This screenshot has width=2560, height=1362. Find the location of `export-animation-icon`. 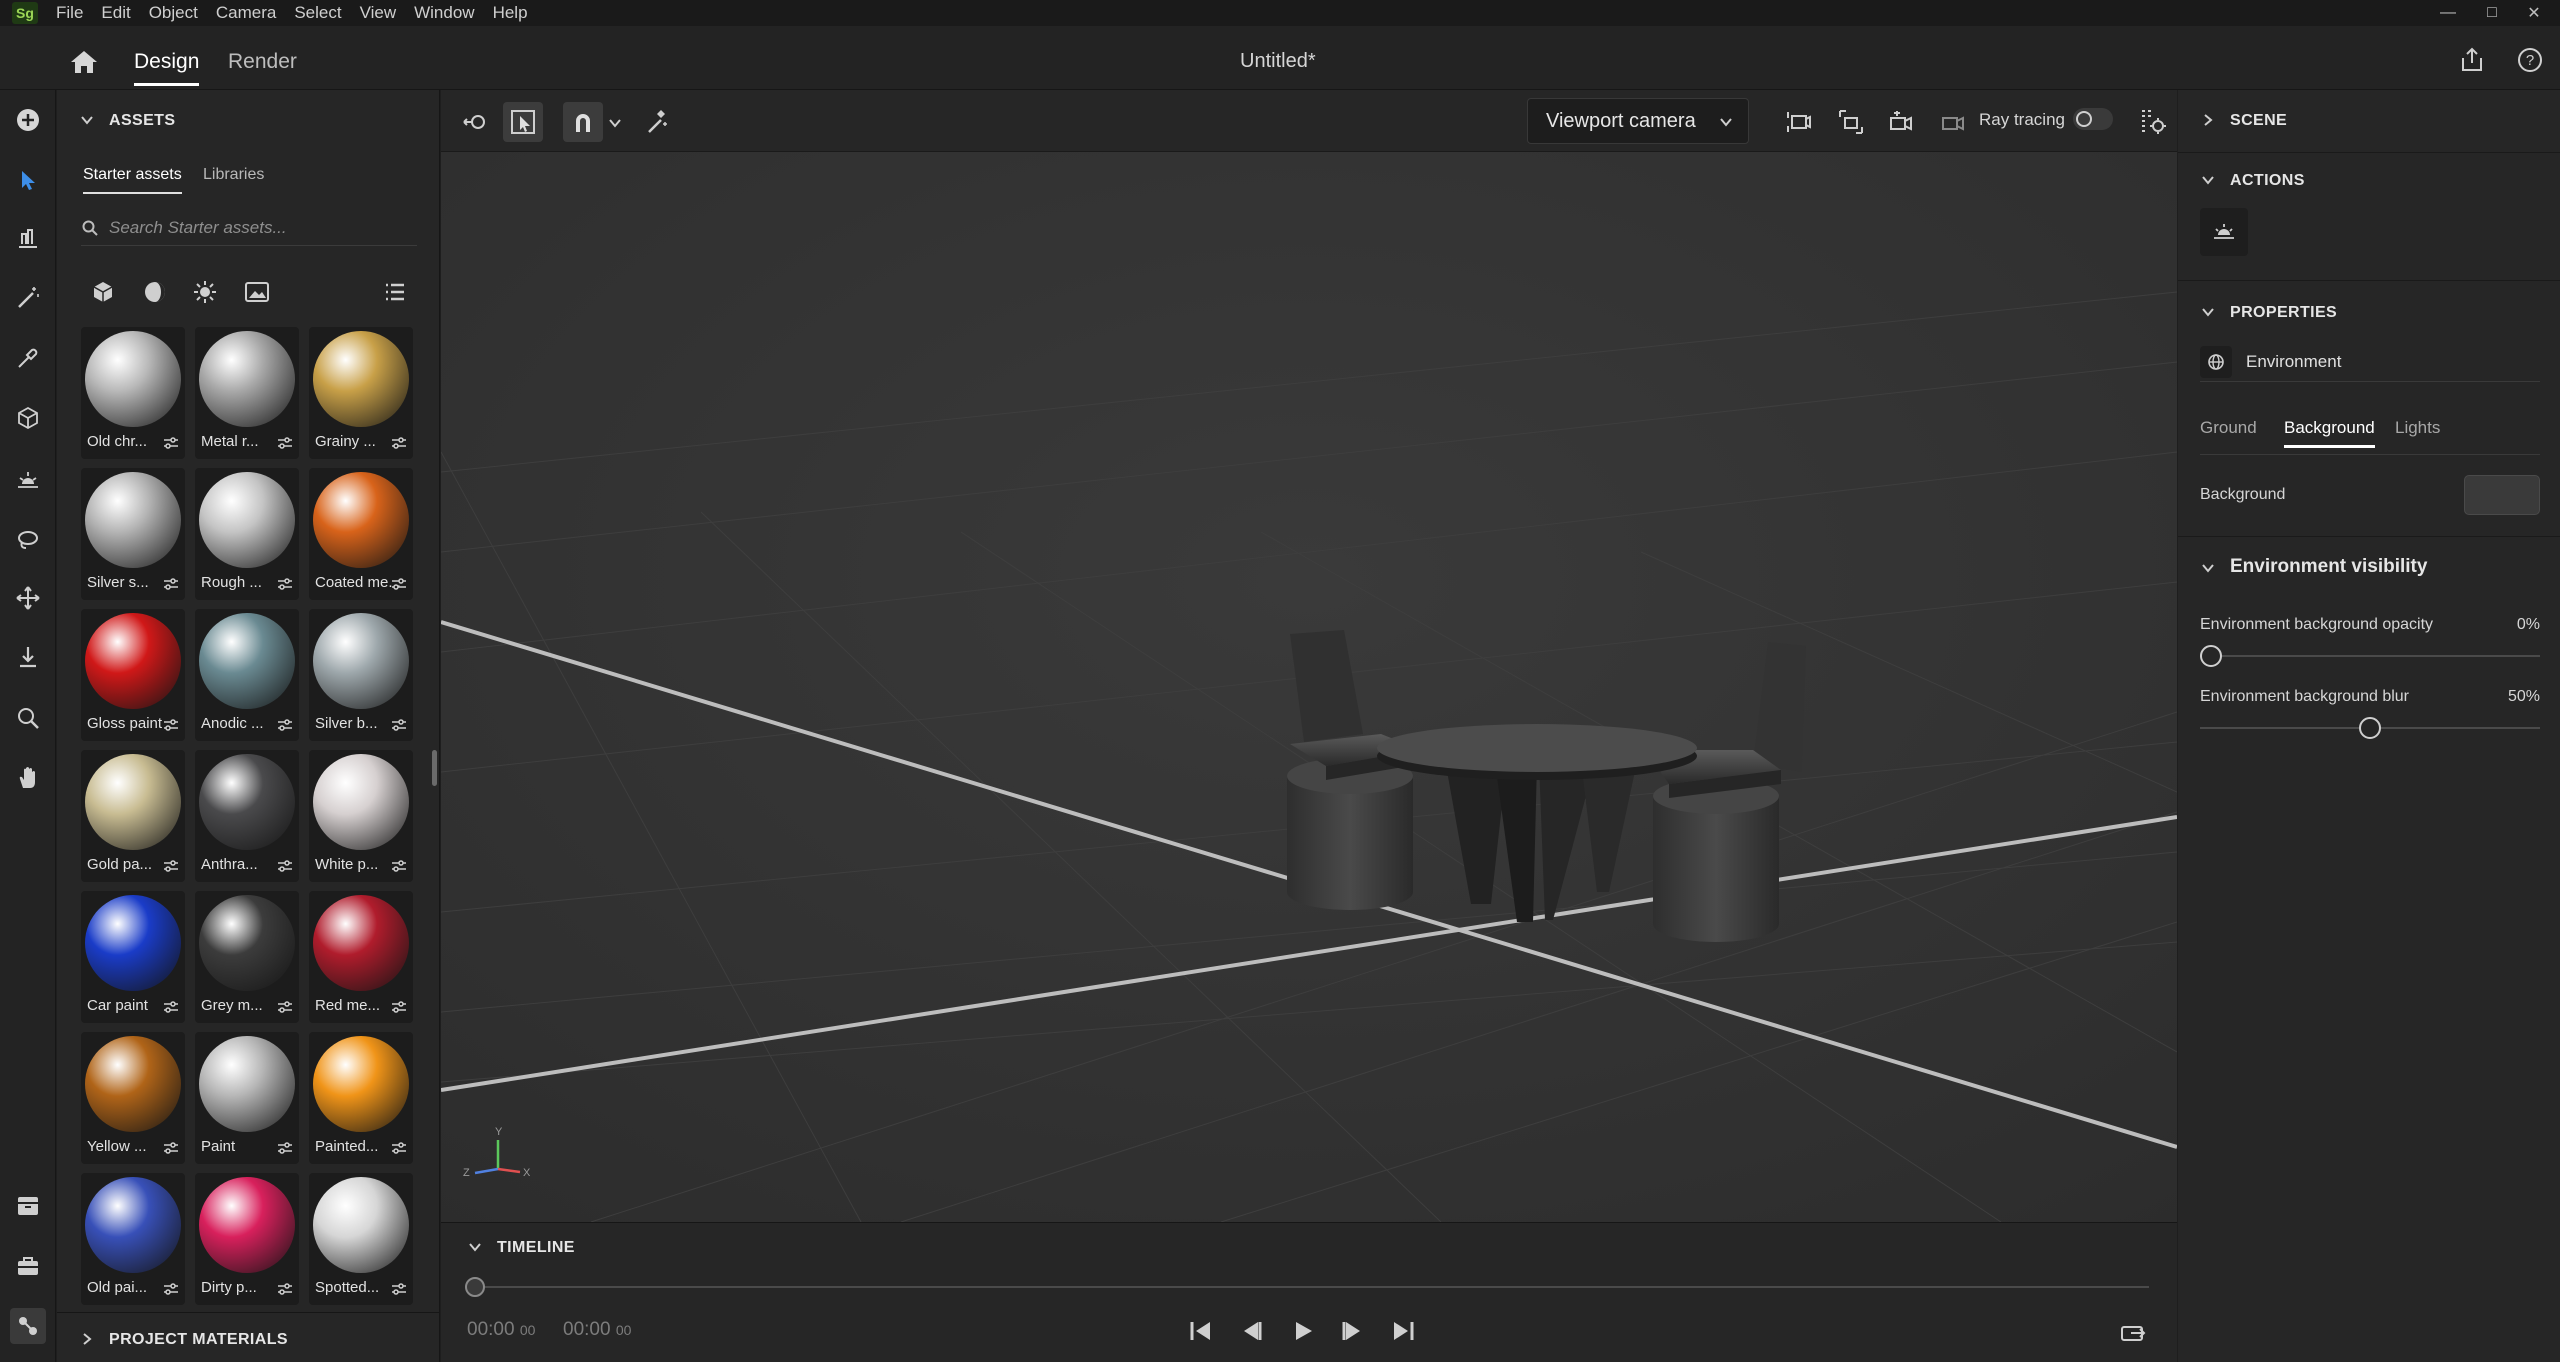

export-animation-icon is located at coordinates (2133, 1331).